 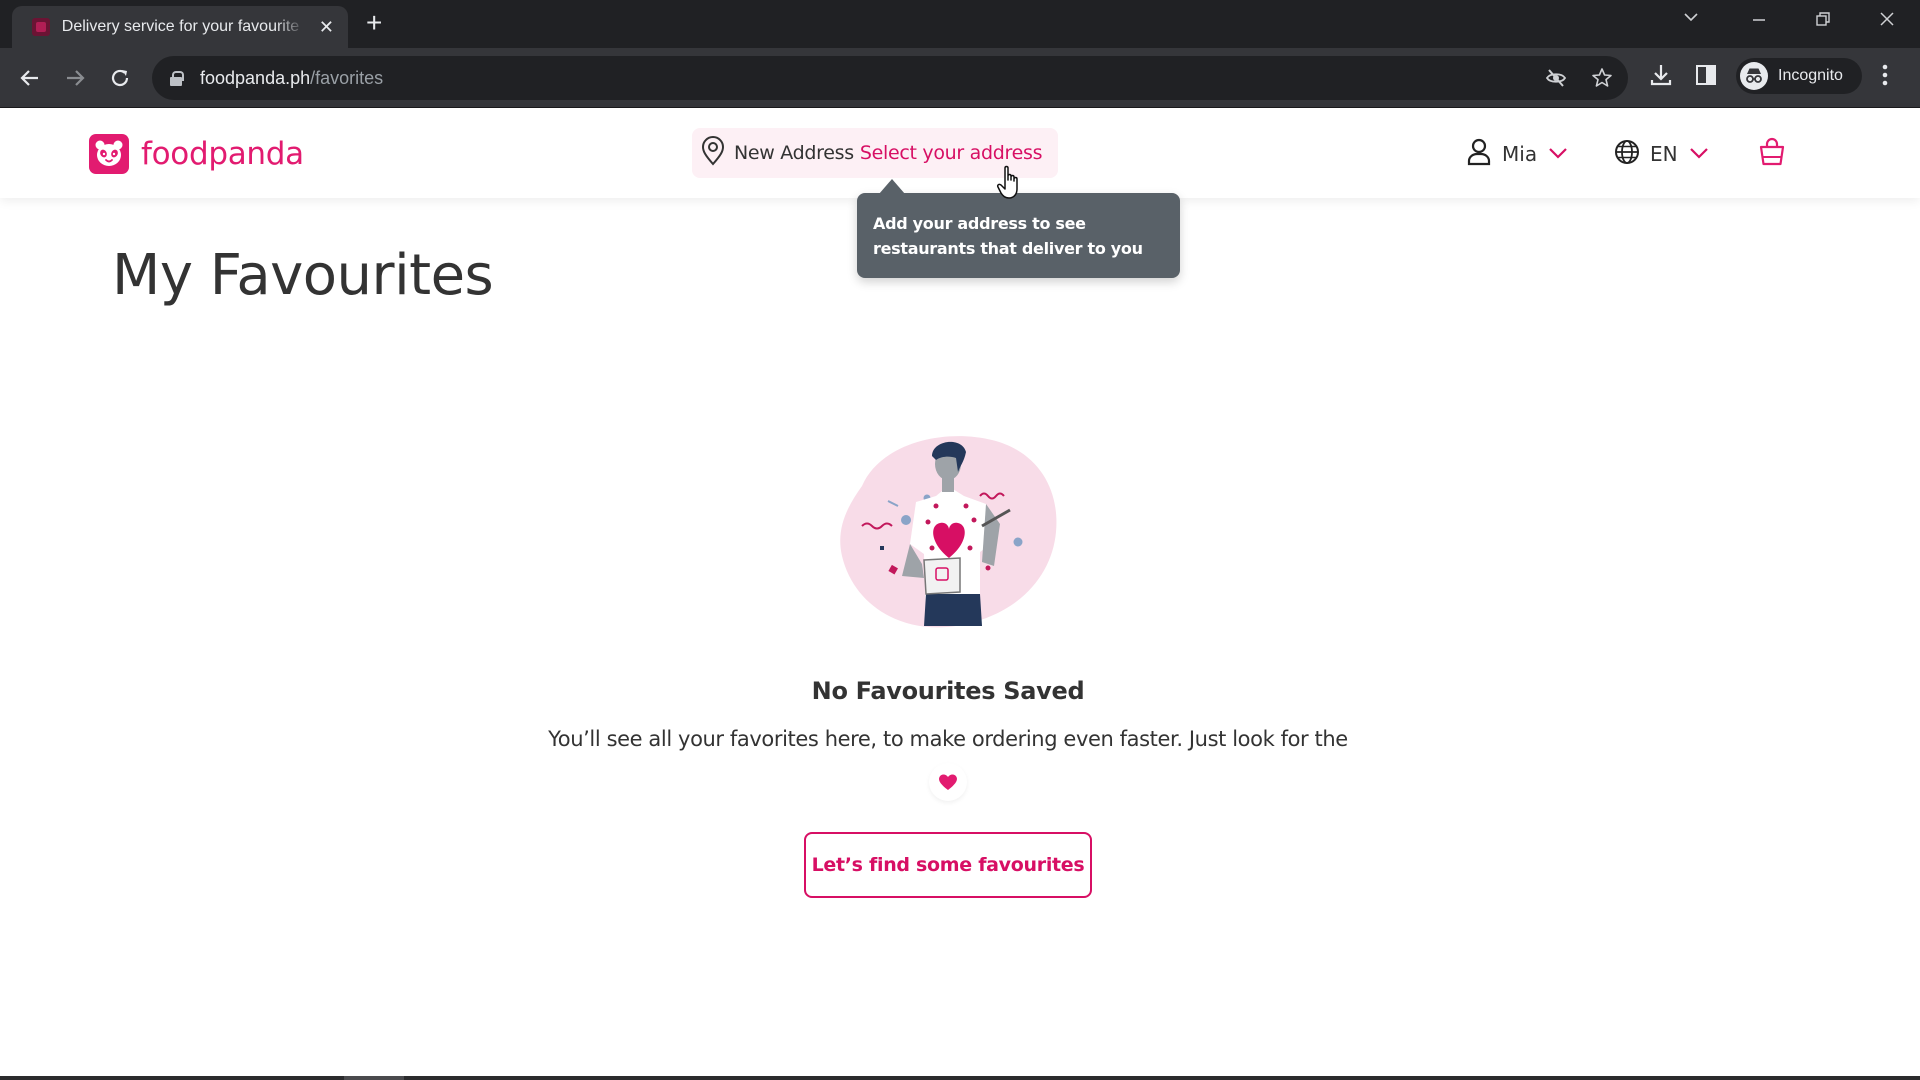 What do you see at coordinates (1754, 76) in the screenshot?
I see `incognito-icon` at bounding box center [1754, 76].